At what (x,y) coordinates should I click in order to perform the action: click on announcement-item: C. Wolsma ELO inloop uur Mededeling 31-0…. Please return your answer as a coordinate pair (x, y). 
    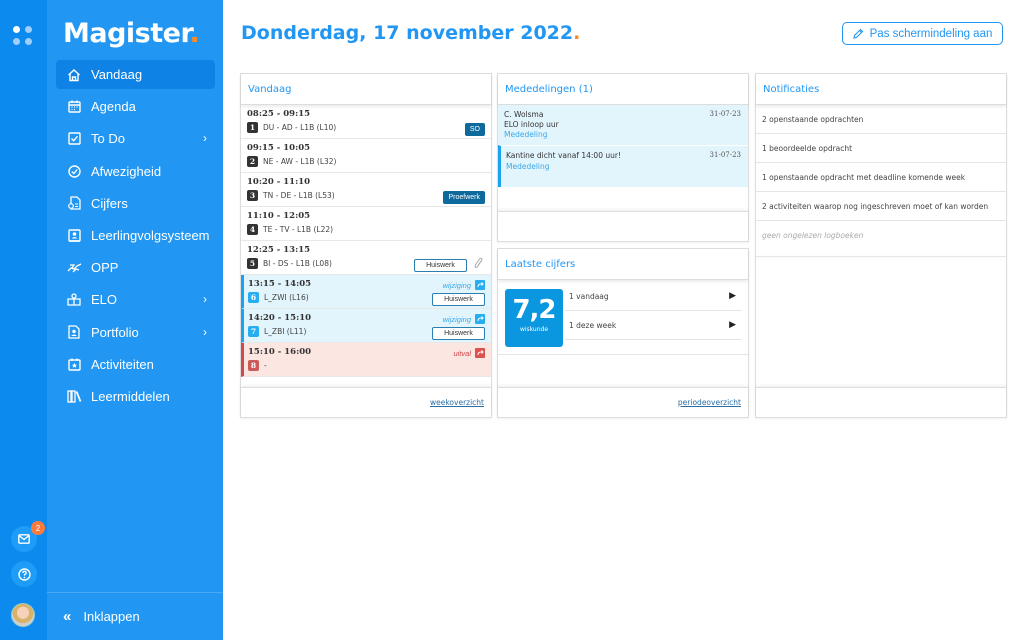
    Looking at the image, I should click on (623, 125).